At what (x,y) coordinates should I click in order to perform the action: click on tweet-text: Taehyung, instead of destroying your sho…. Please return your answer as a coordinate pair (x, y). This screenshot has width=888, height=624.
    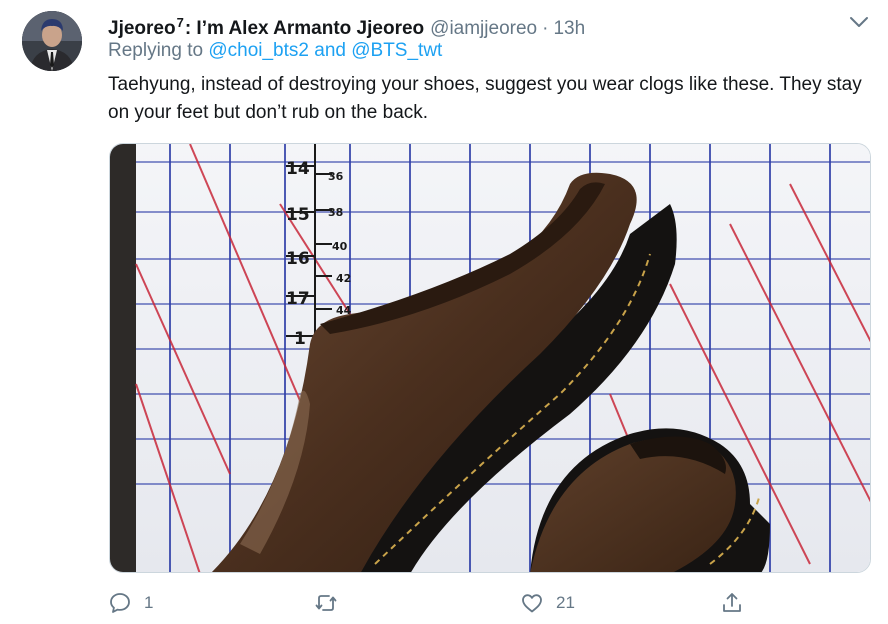
    Looking at the image, I should click on (485, 98).